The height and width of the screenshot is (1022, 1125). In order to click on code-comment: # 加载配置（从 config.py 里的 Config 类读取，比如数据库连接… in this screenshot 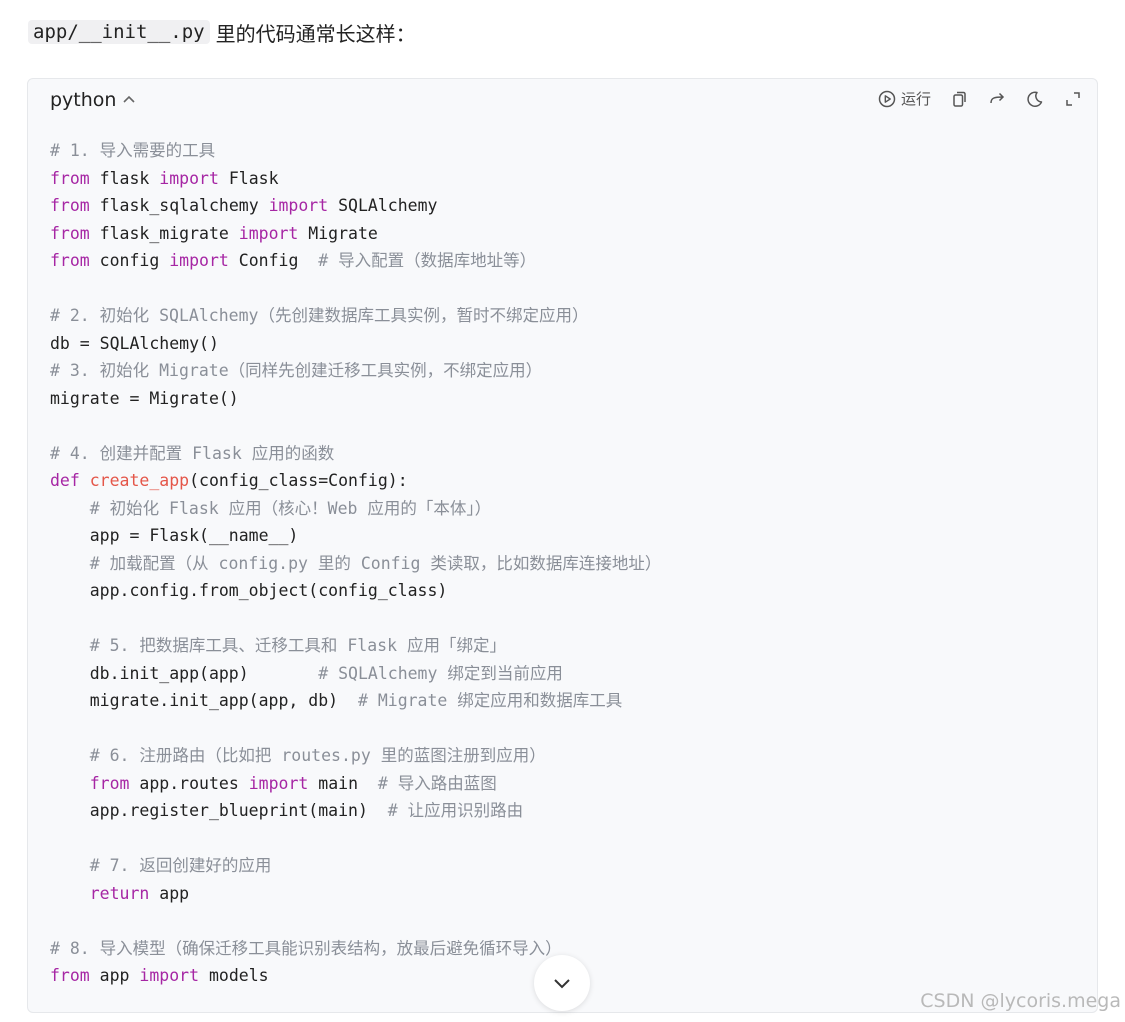, I will do `click(375, 563)`.